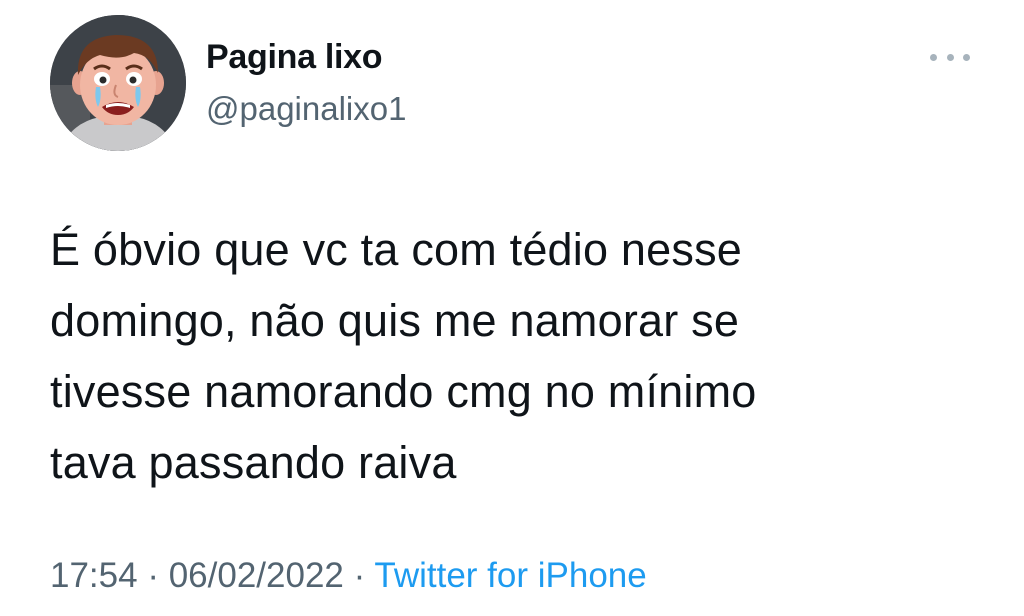 The width and height of the screenshot is (1024, 616). I want to click on author-name: Pagina lixo, so click(294, 57).